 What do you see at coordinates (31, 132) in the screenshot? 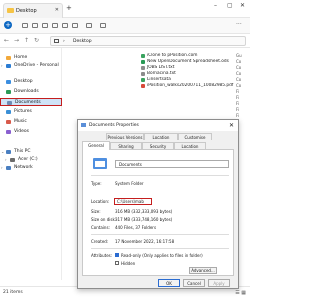
I see `sidebar-item-videos: Videos` at bounding box center [31, 132].